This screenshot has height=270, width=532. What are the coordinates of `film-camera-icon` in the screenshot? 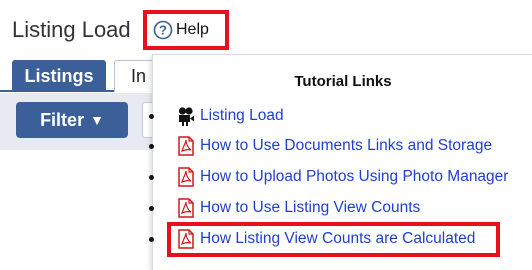 It's located at (186, 116).